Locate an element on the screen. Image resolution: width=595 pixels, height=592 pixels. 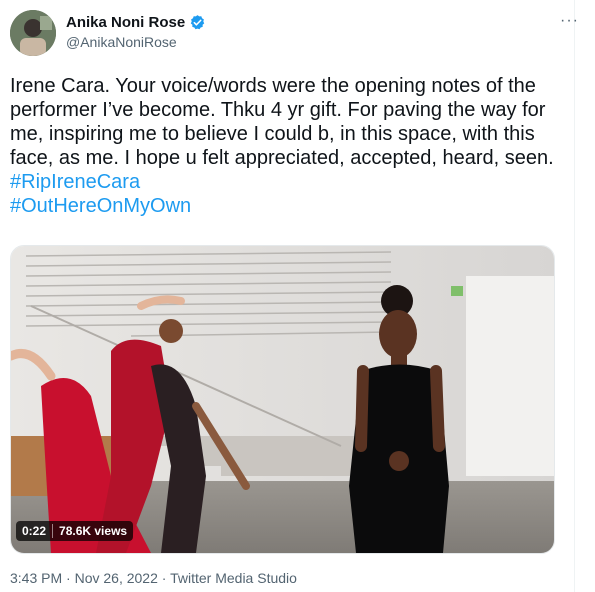
video-duration: 0:22 is located at coordinates (34, 531).